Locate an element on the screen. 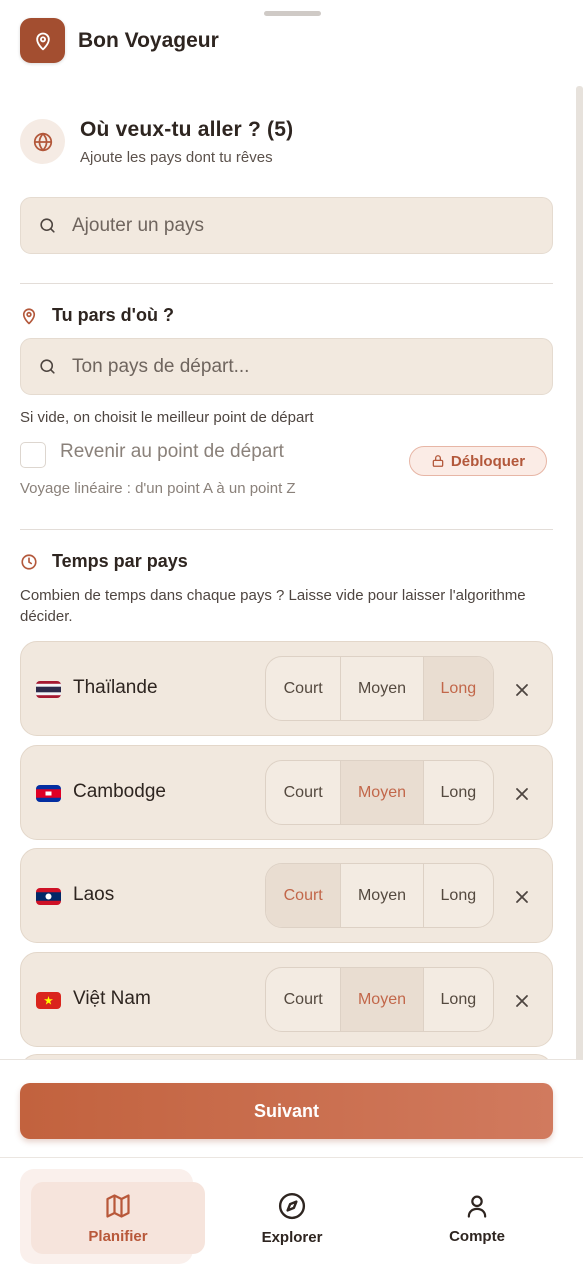 The image size is (583, 1276). cambodia-flag-icon is located at coordinates (48, 793).